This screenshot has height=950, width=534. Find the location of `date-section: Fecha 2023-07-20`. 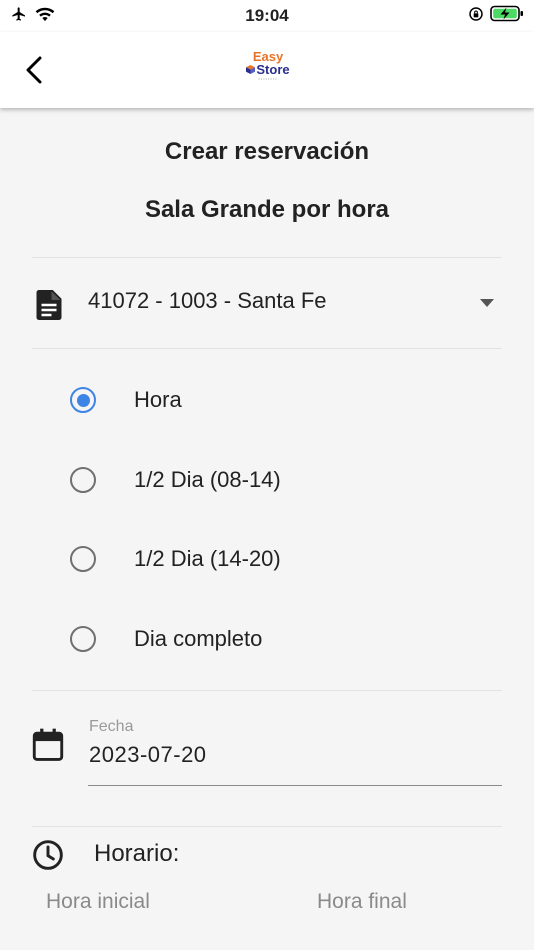

date-section: Fecha 2023-07-20 is located at coordinates (267, 753).